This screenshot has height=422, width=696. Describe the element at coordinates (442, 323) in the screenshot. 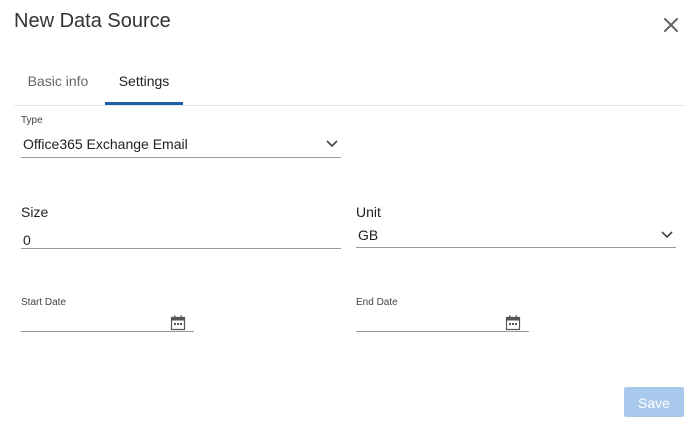

I see `end-date-input` at that location.